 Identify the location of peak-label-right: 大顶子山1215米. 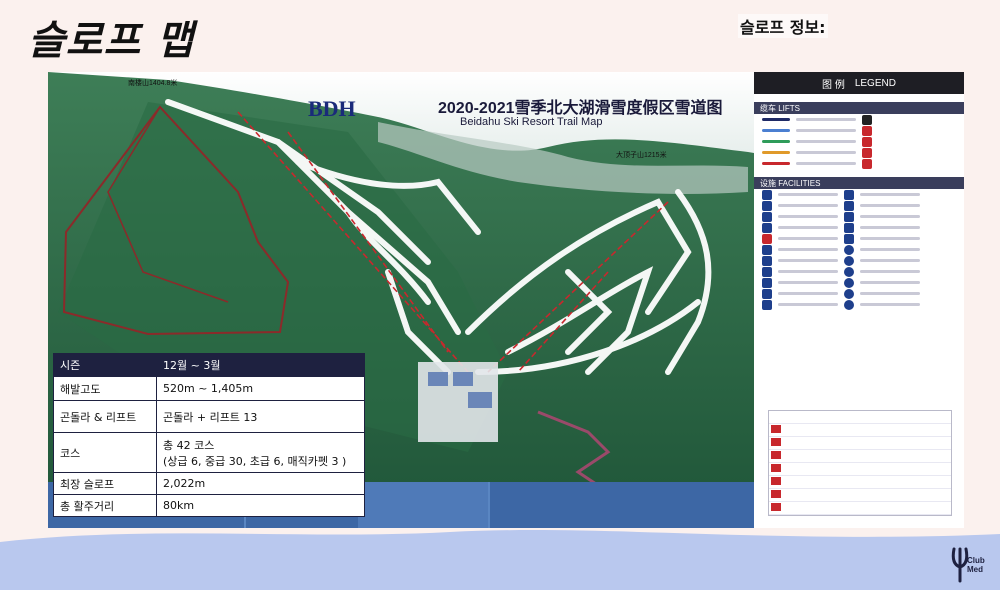
(641, 155).